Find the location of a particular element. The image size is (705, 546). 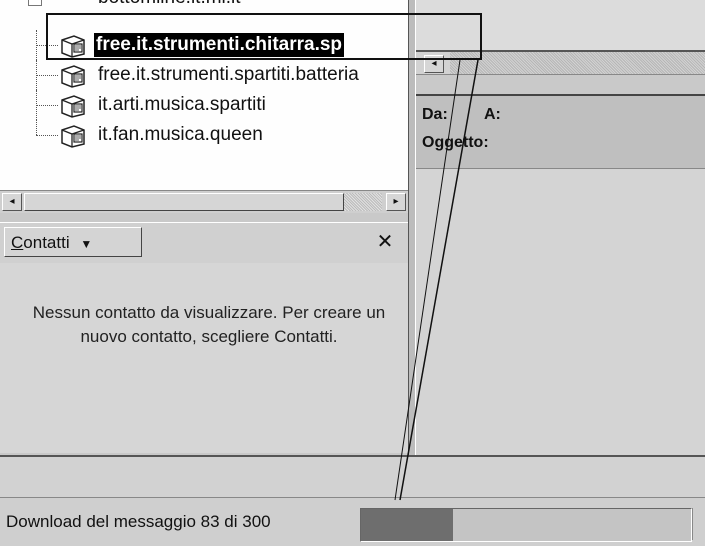

contacts-button-label: ontatti is located at coordinates (46, 242).